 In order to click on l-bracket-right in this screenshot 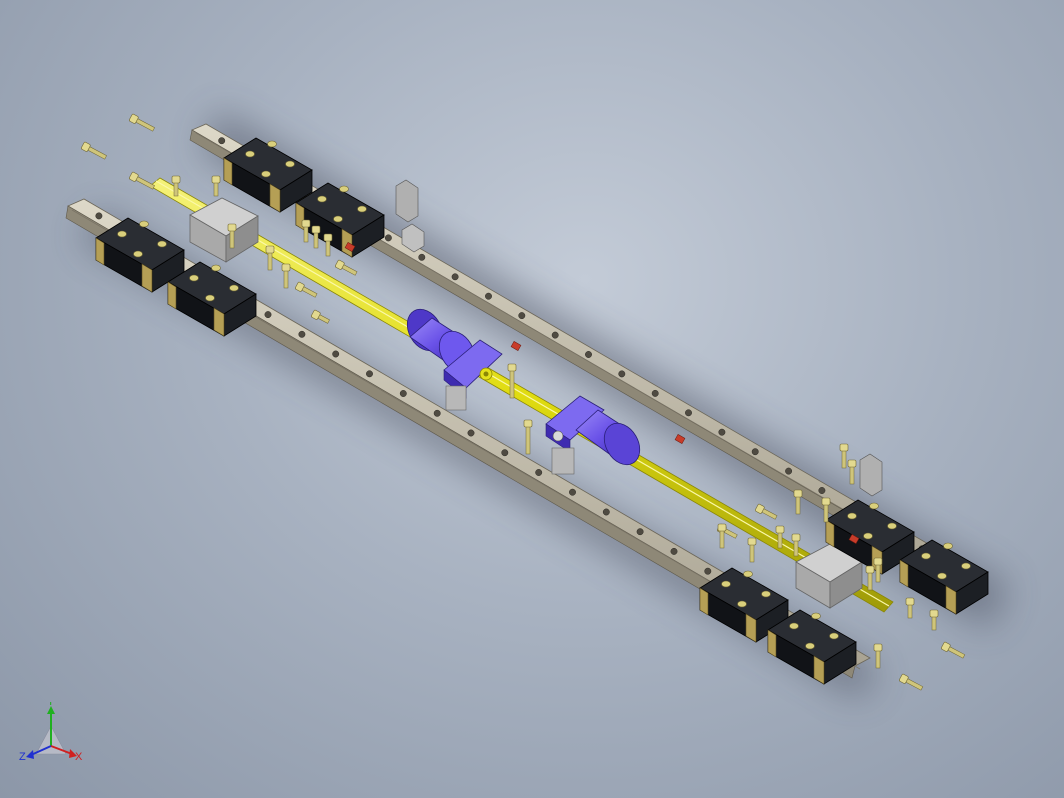, I will do `click(871, 475)`.